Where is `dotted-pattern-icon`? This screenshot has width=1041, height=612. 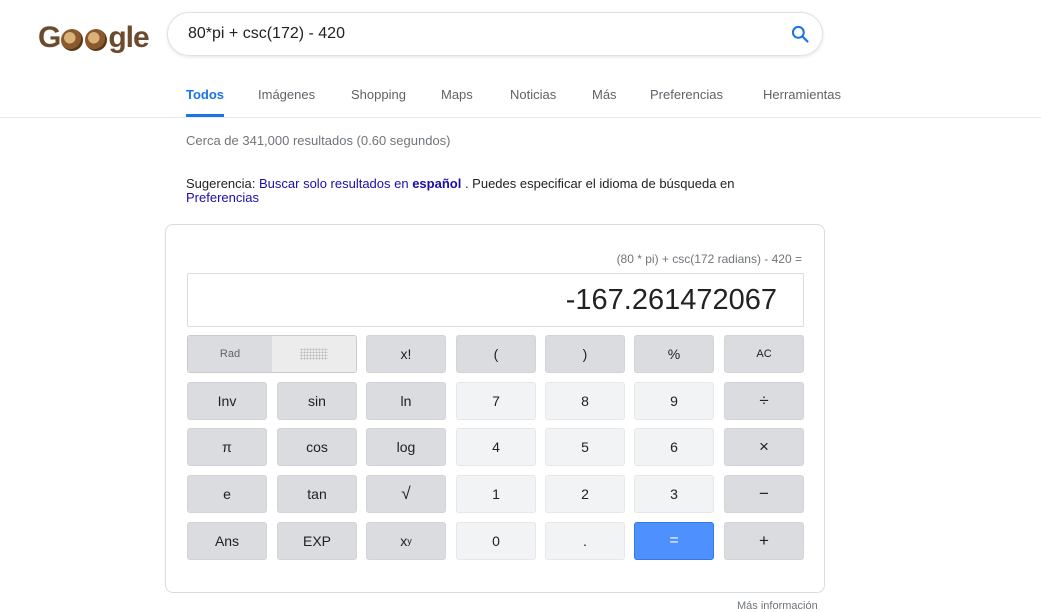
dotted-pattern-icon is located at coordinates (314, 354).